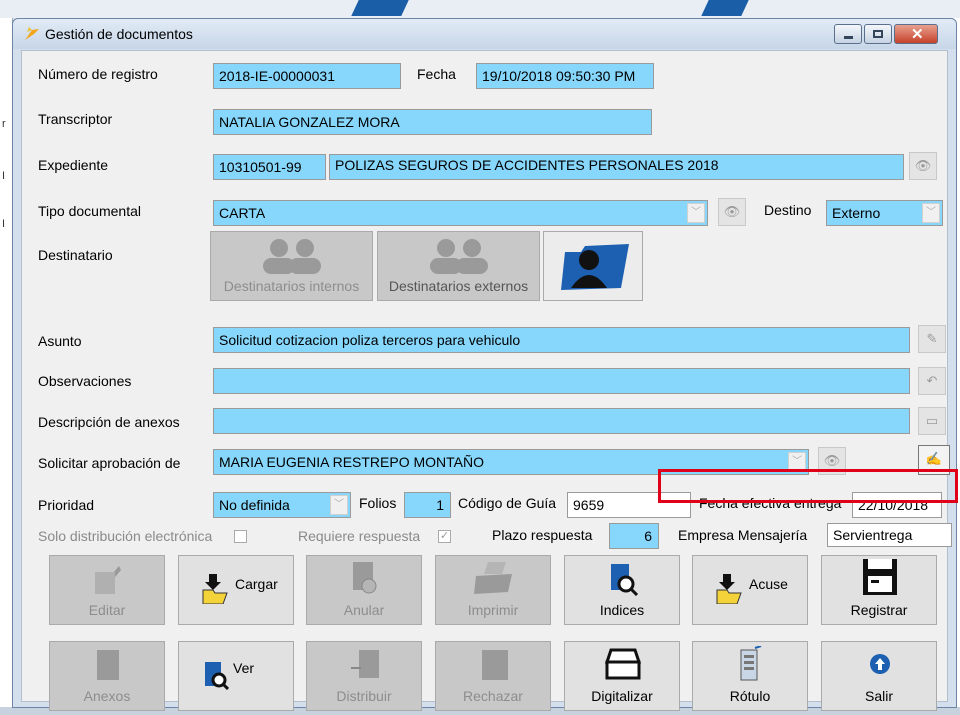 Image resolution: width=960 pixels, height=715 pixels. Describe the element at coordinates (880, 664) in the screenshot. I see `exit-arrow-icon` at that location.